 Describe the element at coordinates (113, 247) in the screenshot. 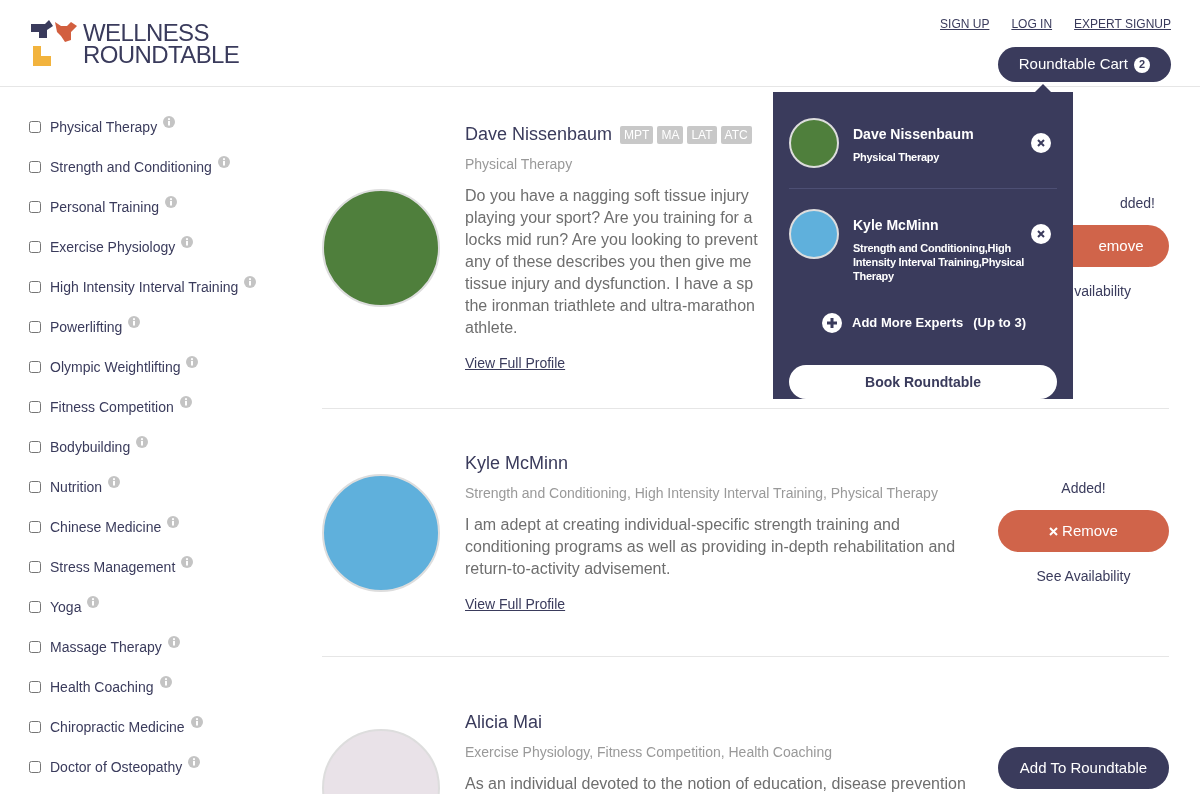

I see `filter-label: Exercise Physiology` at that location.